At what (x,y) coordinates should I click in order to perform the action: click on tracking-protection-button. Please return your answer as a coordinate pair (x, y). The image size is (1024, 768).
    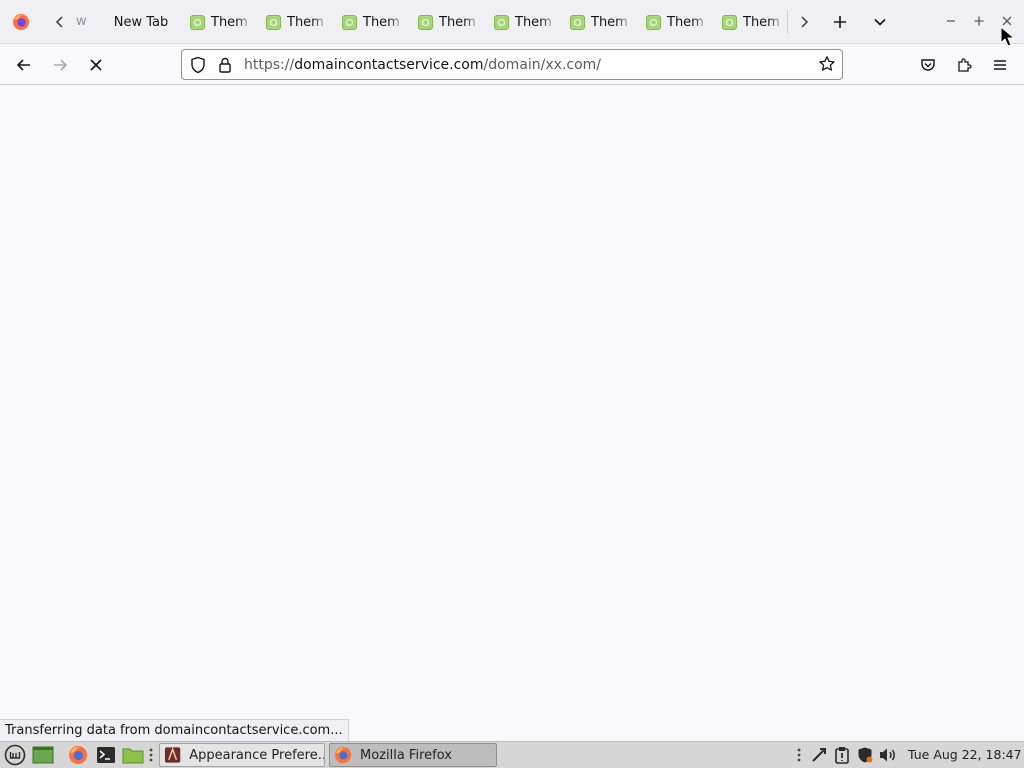
    Looking at the image, I should click on (198, 67).